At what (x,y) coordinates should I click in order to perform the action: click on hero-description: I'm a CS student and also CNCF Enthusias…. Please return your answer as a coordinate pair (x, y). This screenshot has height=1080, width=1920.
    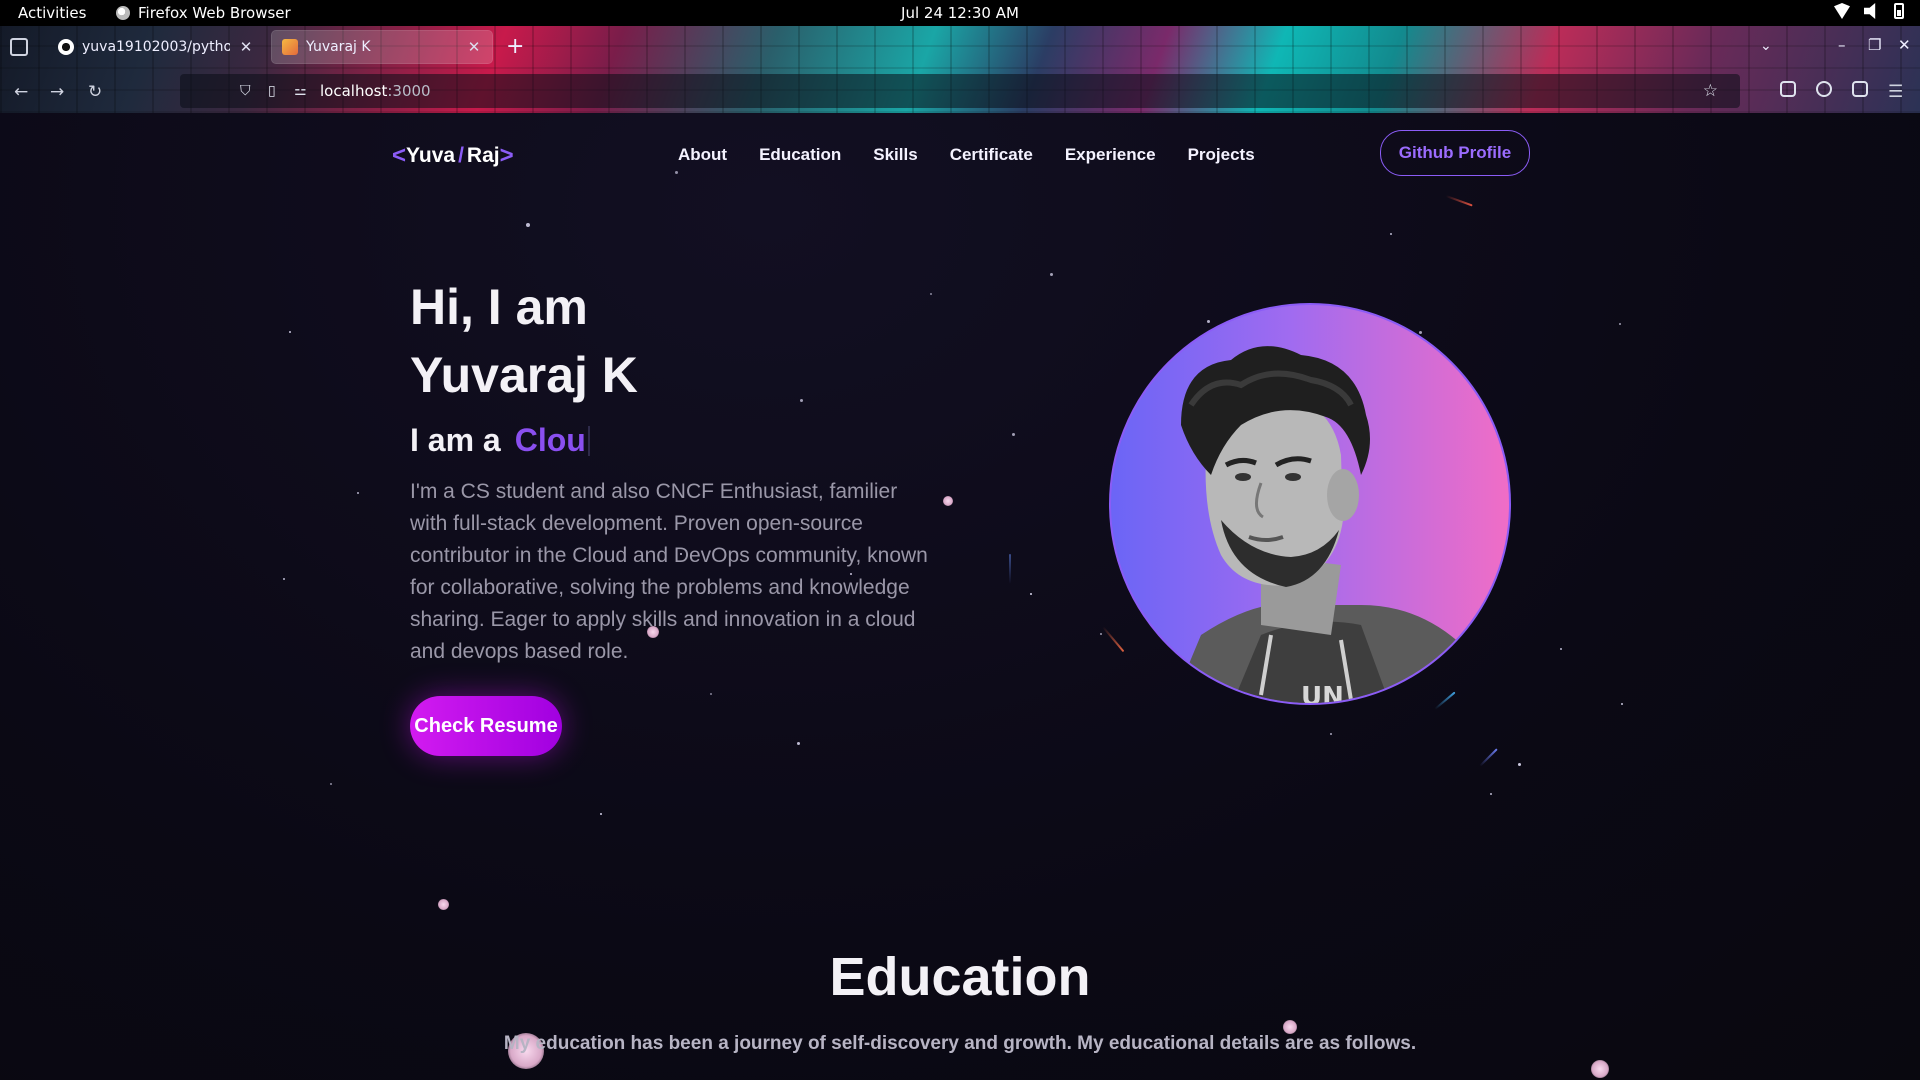
    Looking at the image, I should click on (670, 572).